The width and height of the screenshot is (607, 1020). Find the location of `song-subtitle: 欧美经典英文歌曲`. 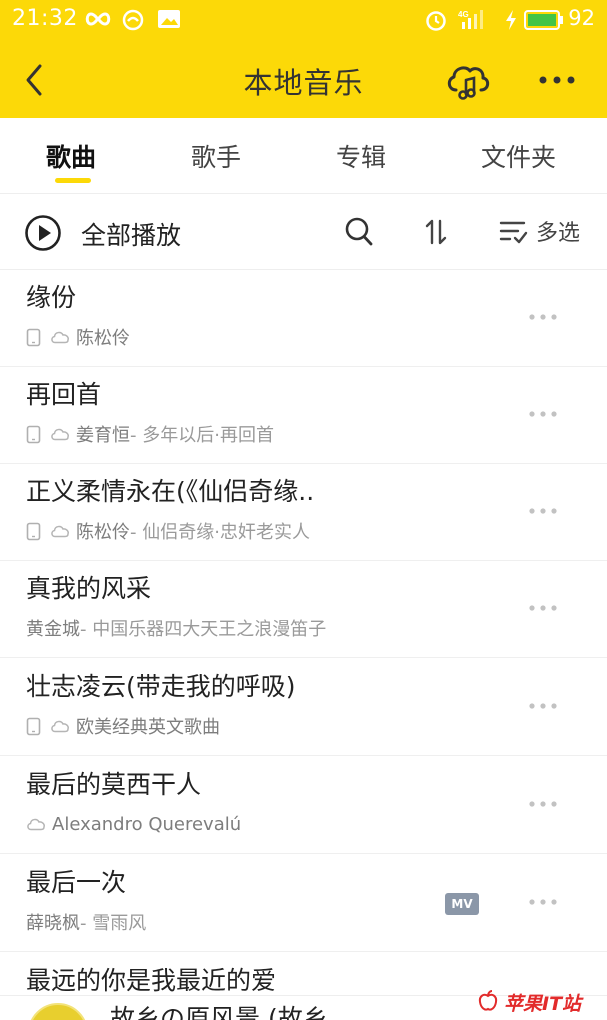

song-subtitle: 欧美经典英文歌曲 is located at coordinates (123, 726).